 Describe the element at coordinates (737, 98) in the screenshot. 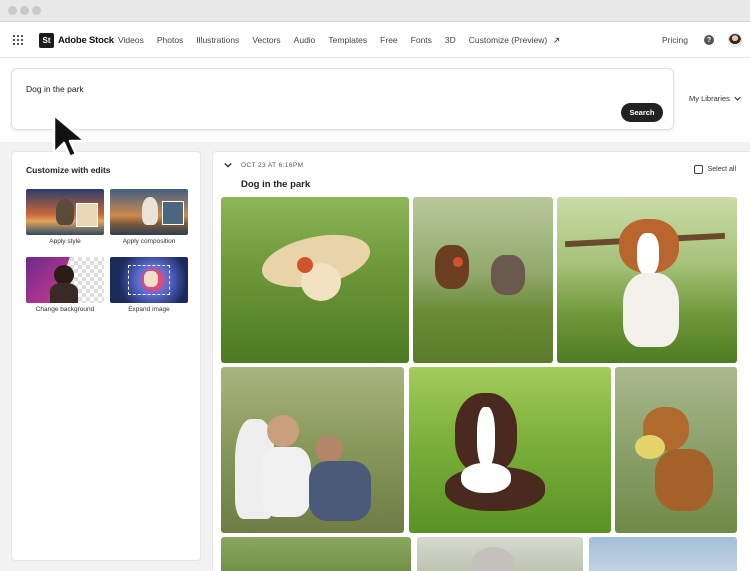

I see `chevron-down-icon` at that location.